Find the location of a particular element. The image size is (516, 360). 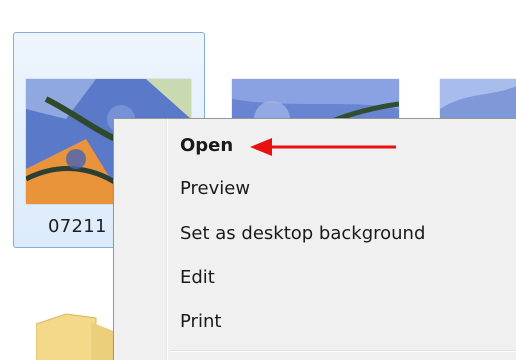

menu-separator is located at coordinates (343, 351).